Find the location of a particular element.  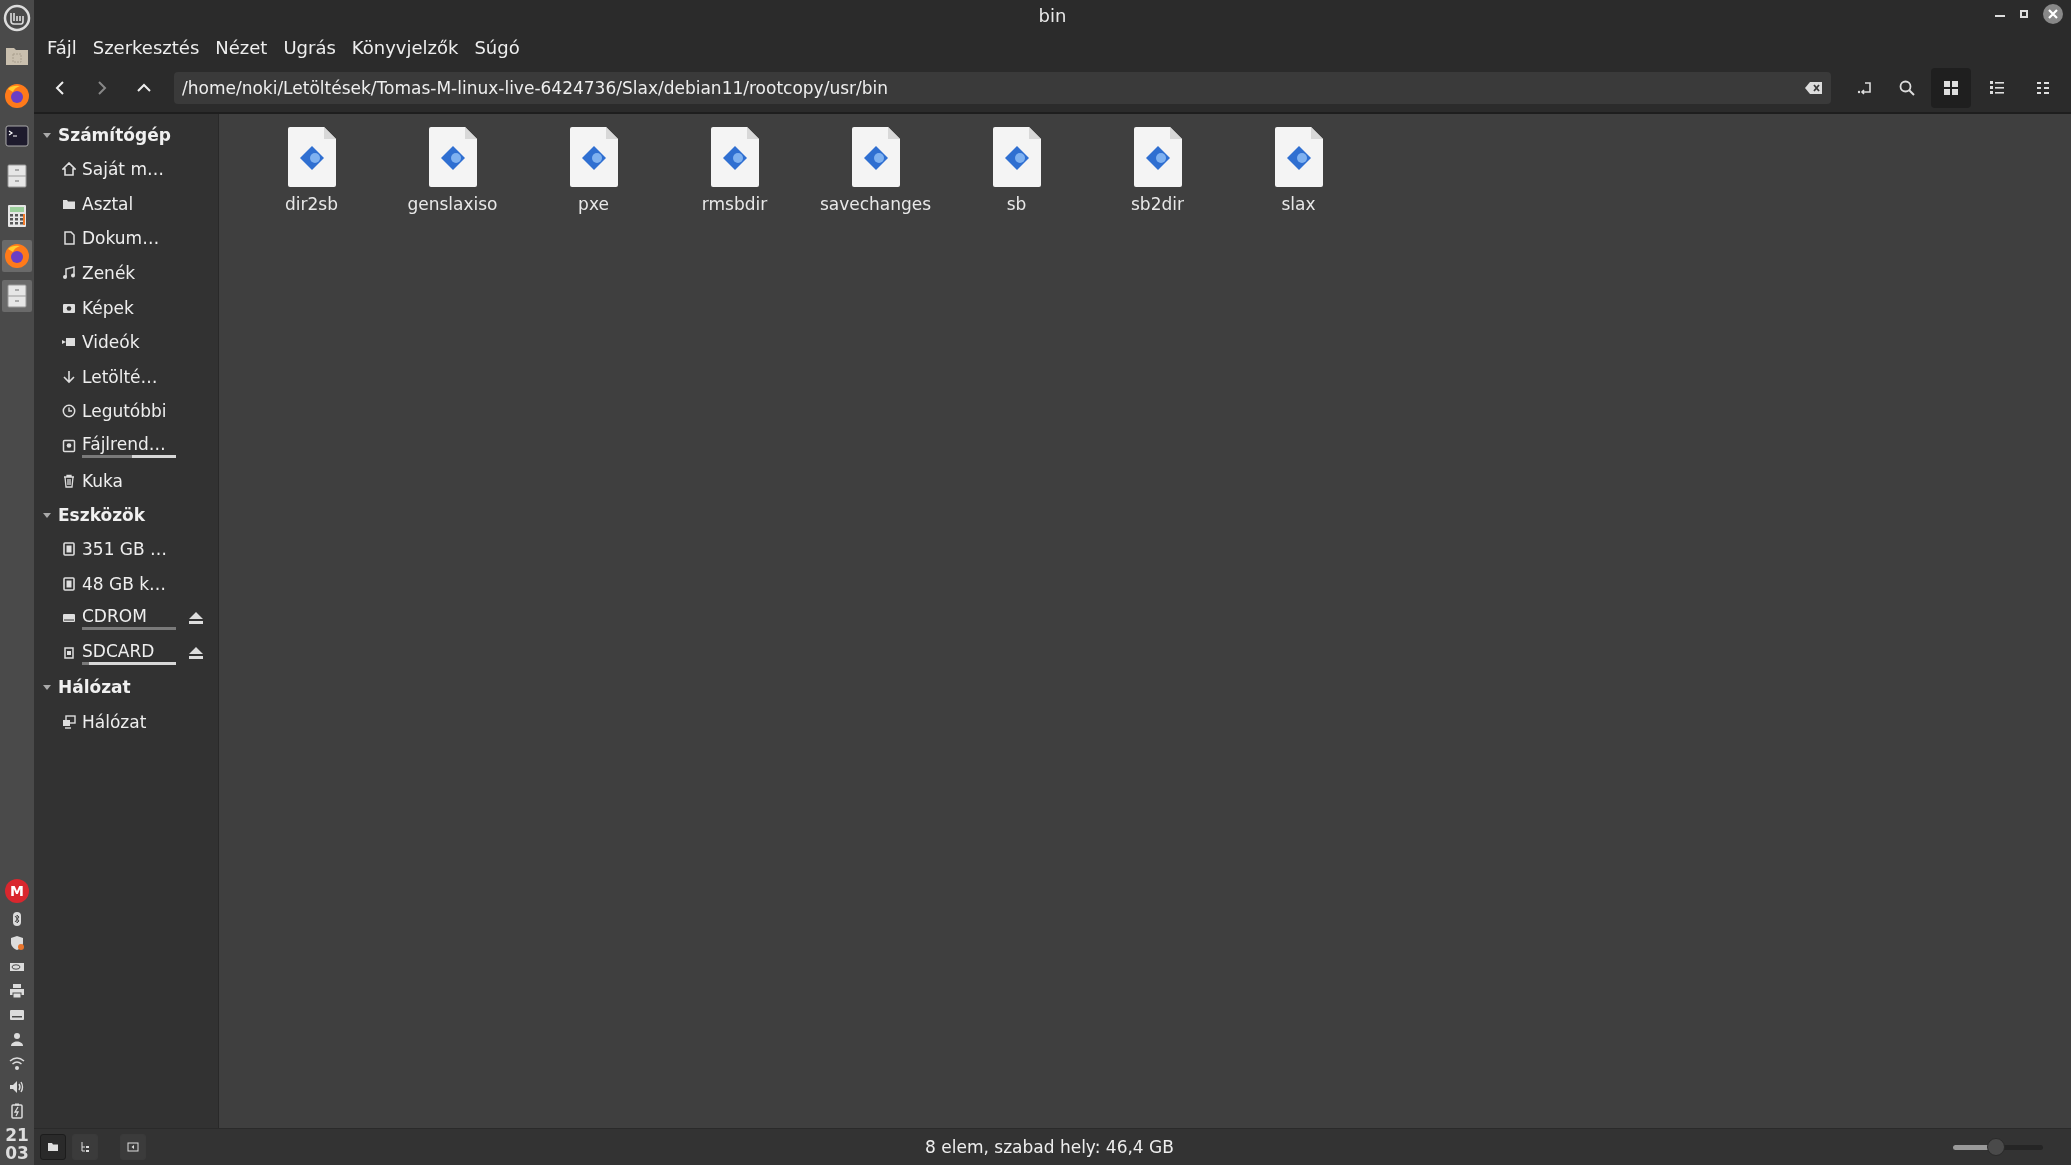

list-view-icon is located at coordinates (1997, 88).